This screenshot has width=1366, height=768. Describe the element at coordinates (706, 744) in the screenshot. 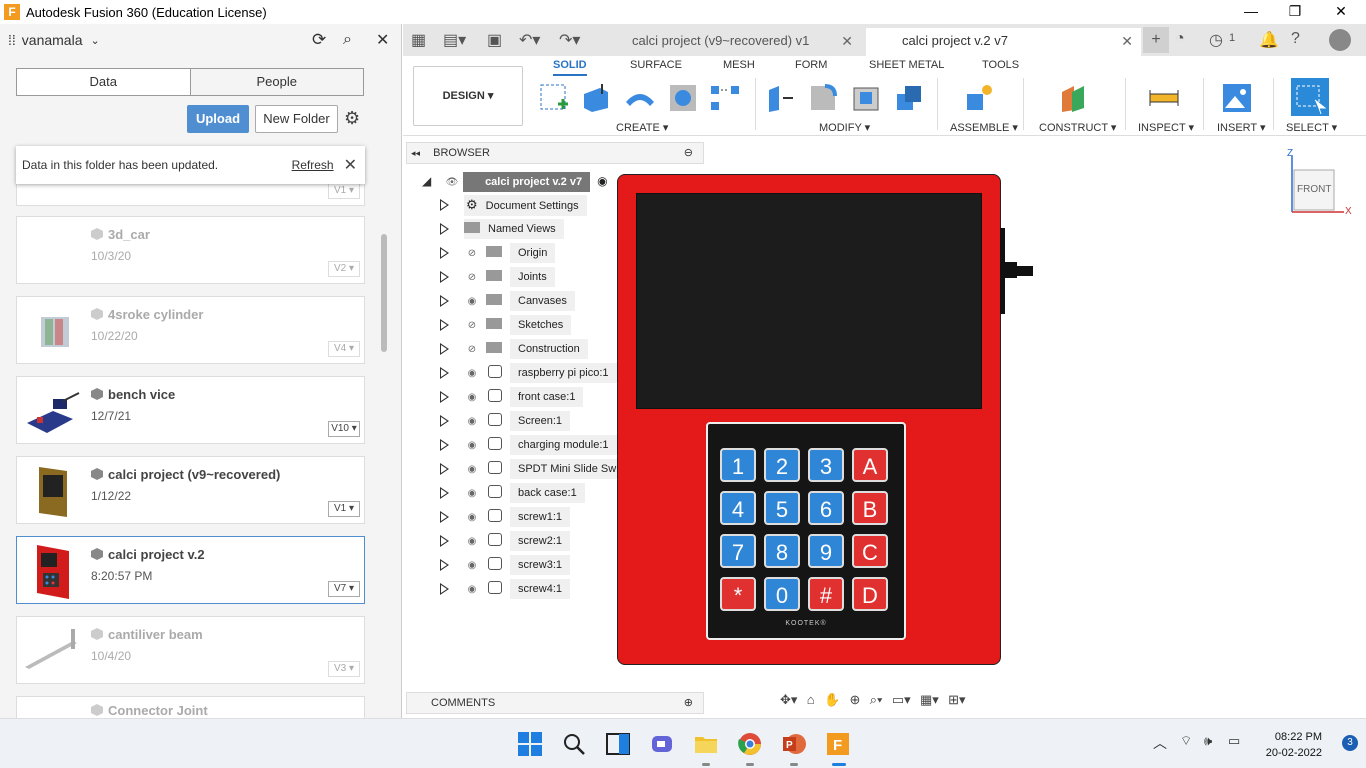

I see `file-explorer-icon` at that location.